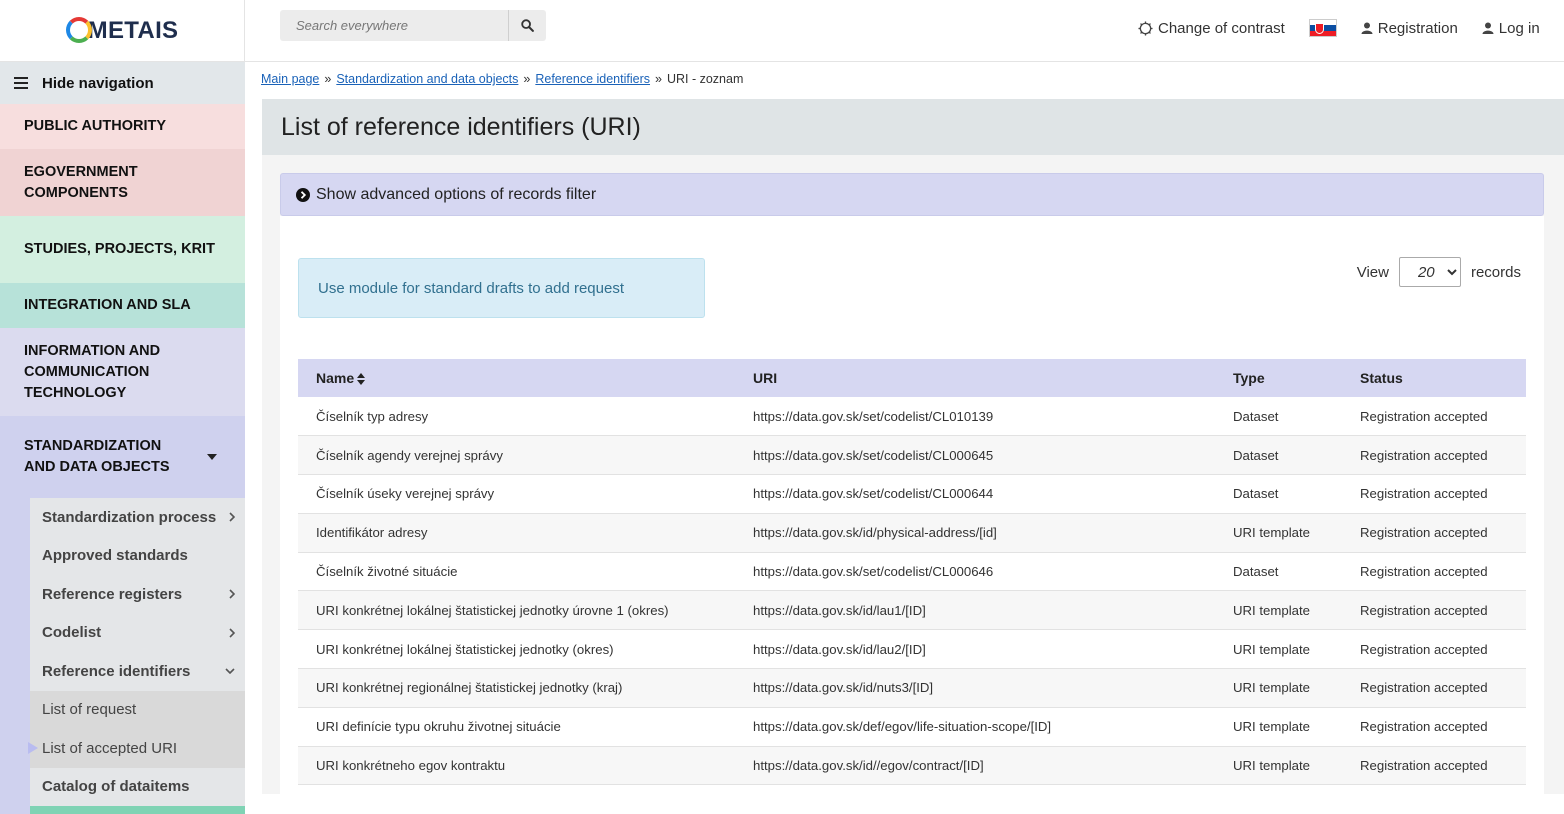  I want to click on breadcrumb-link-reference-identifiers: Reference identifiers, so click(592, 79).